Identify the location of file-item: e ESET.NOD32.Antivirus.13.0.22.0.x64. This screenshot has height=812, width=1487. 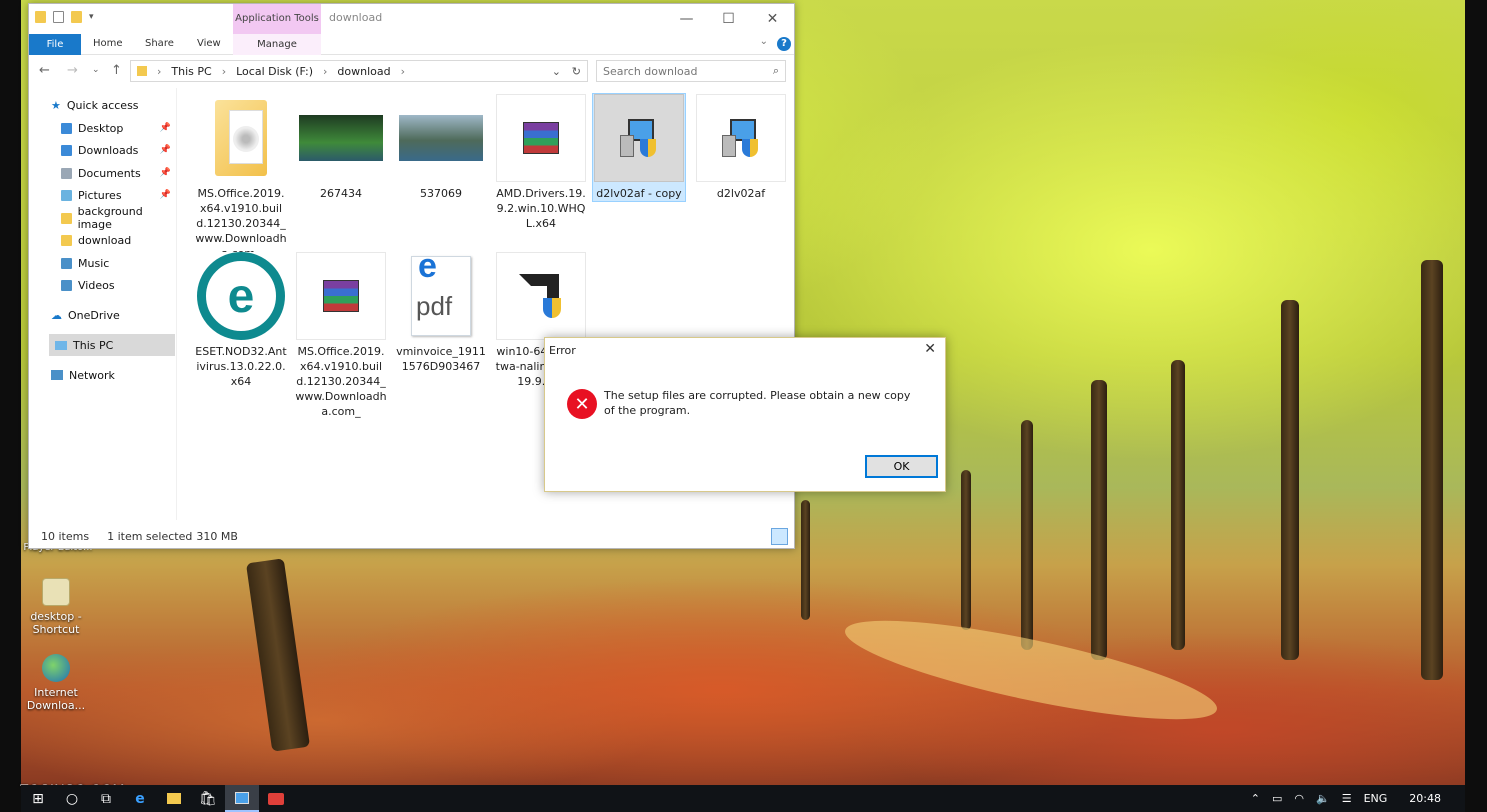
(241, 320).